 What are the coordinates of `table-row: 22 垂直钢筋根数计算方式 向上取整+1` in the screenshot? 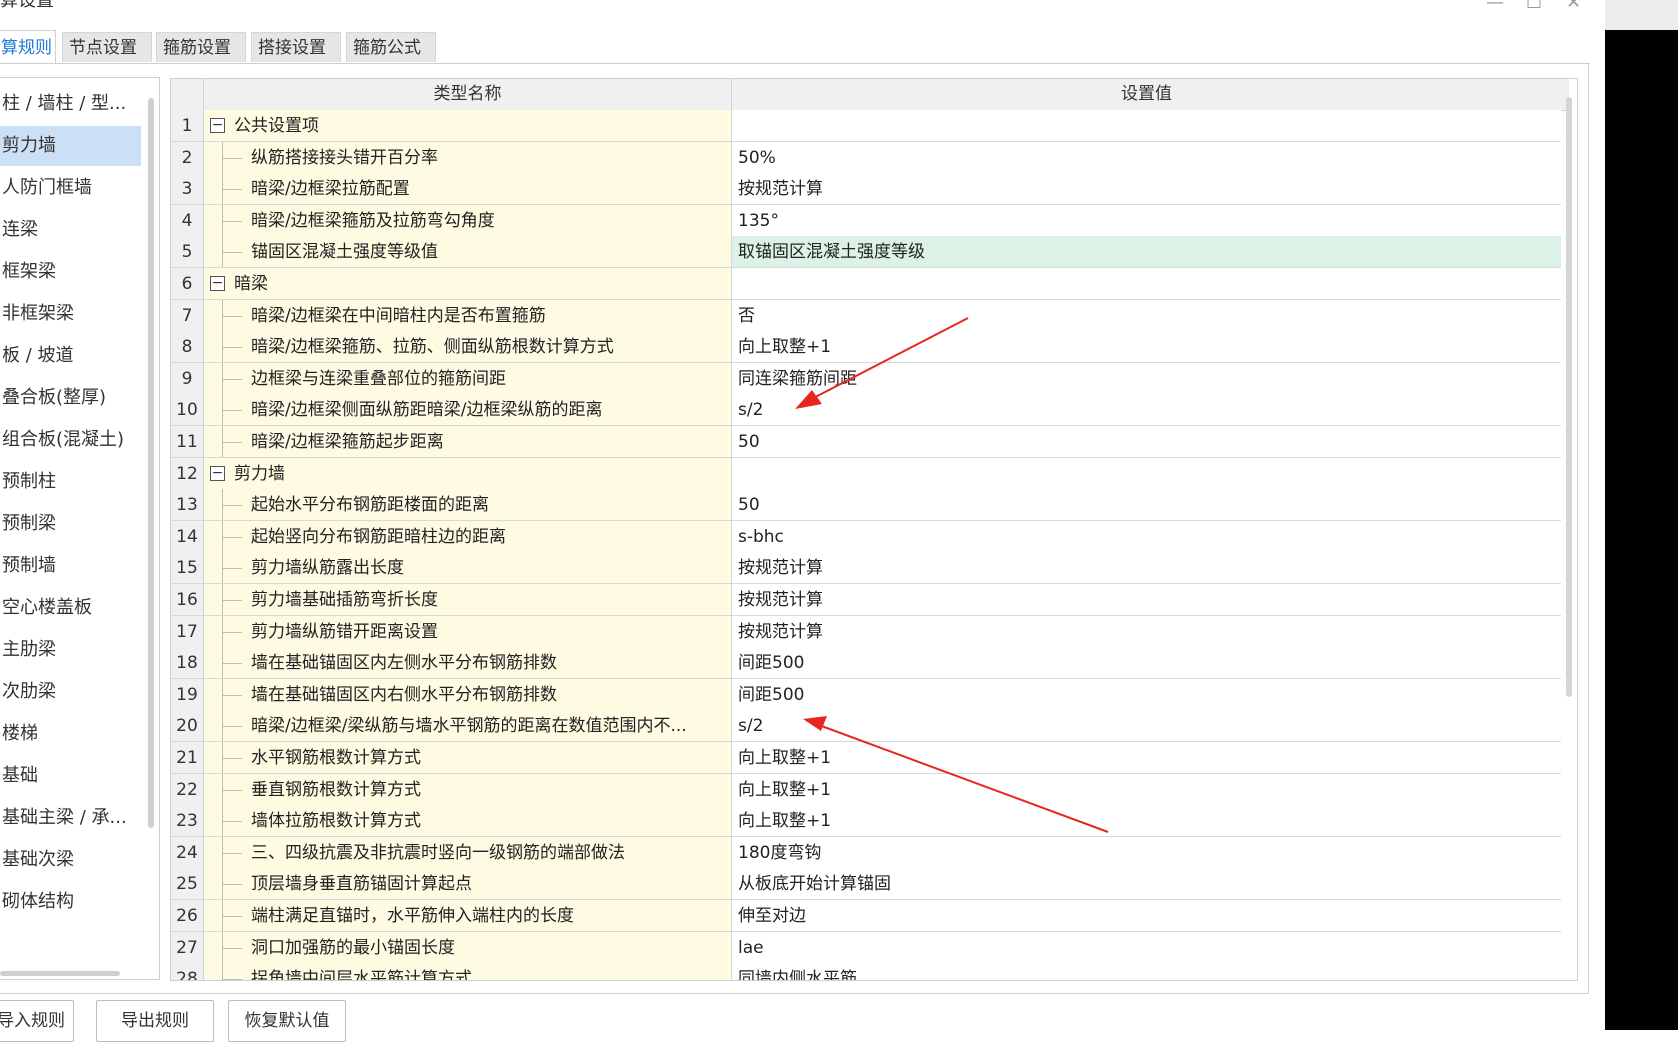 It's located at (866, 789).